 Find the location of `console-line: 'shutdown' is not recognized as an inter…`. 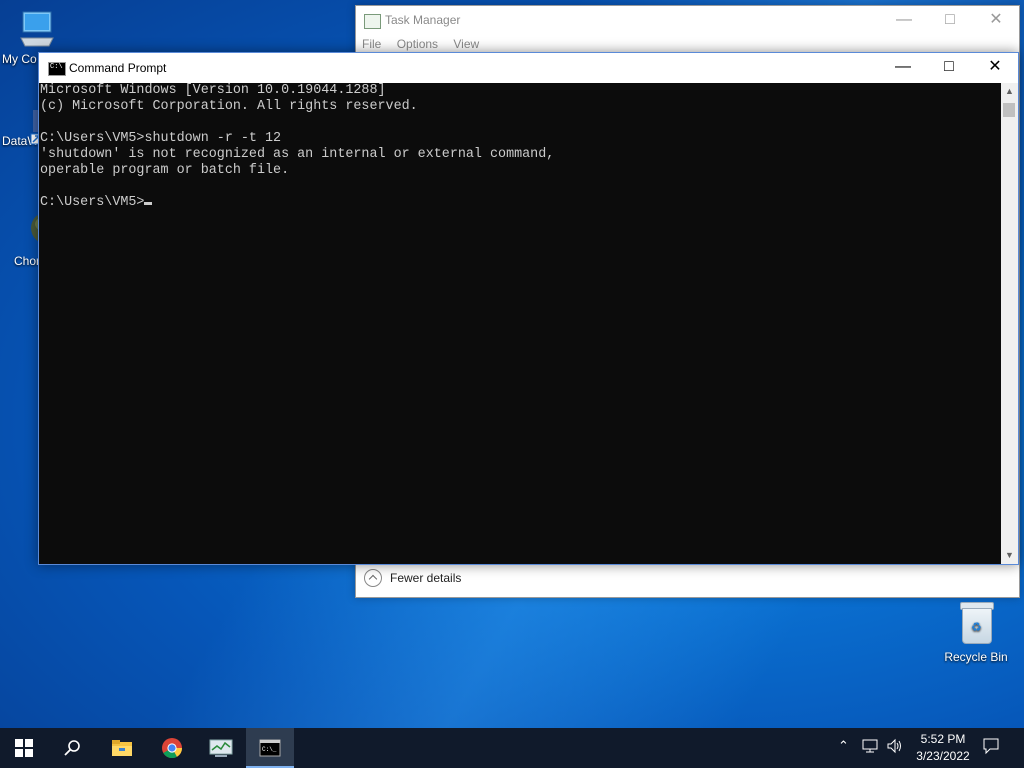

console-line: 'shutdown' is not recognized as an inter… is located at coordinates (297, 154).